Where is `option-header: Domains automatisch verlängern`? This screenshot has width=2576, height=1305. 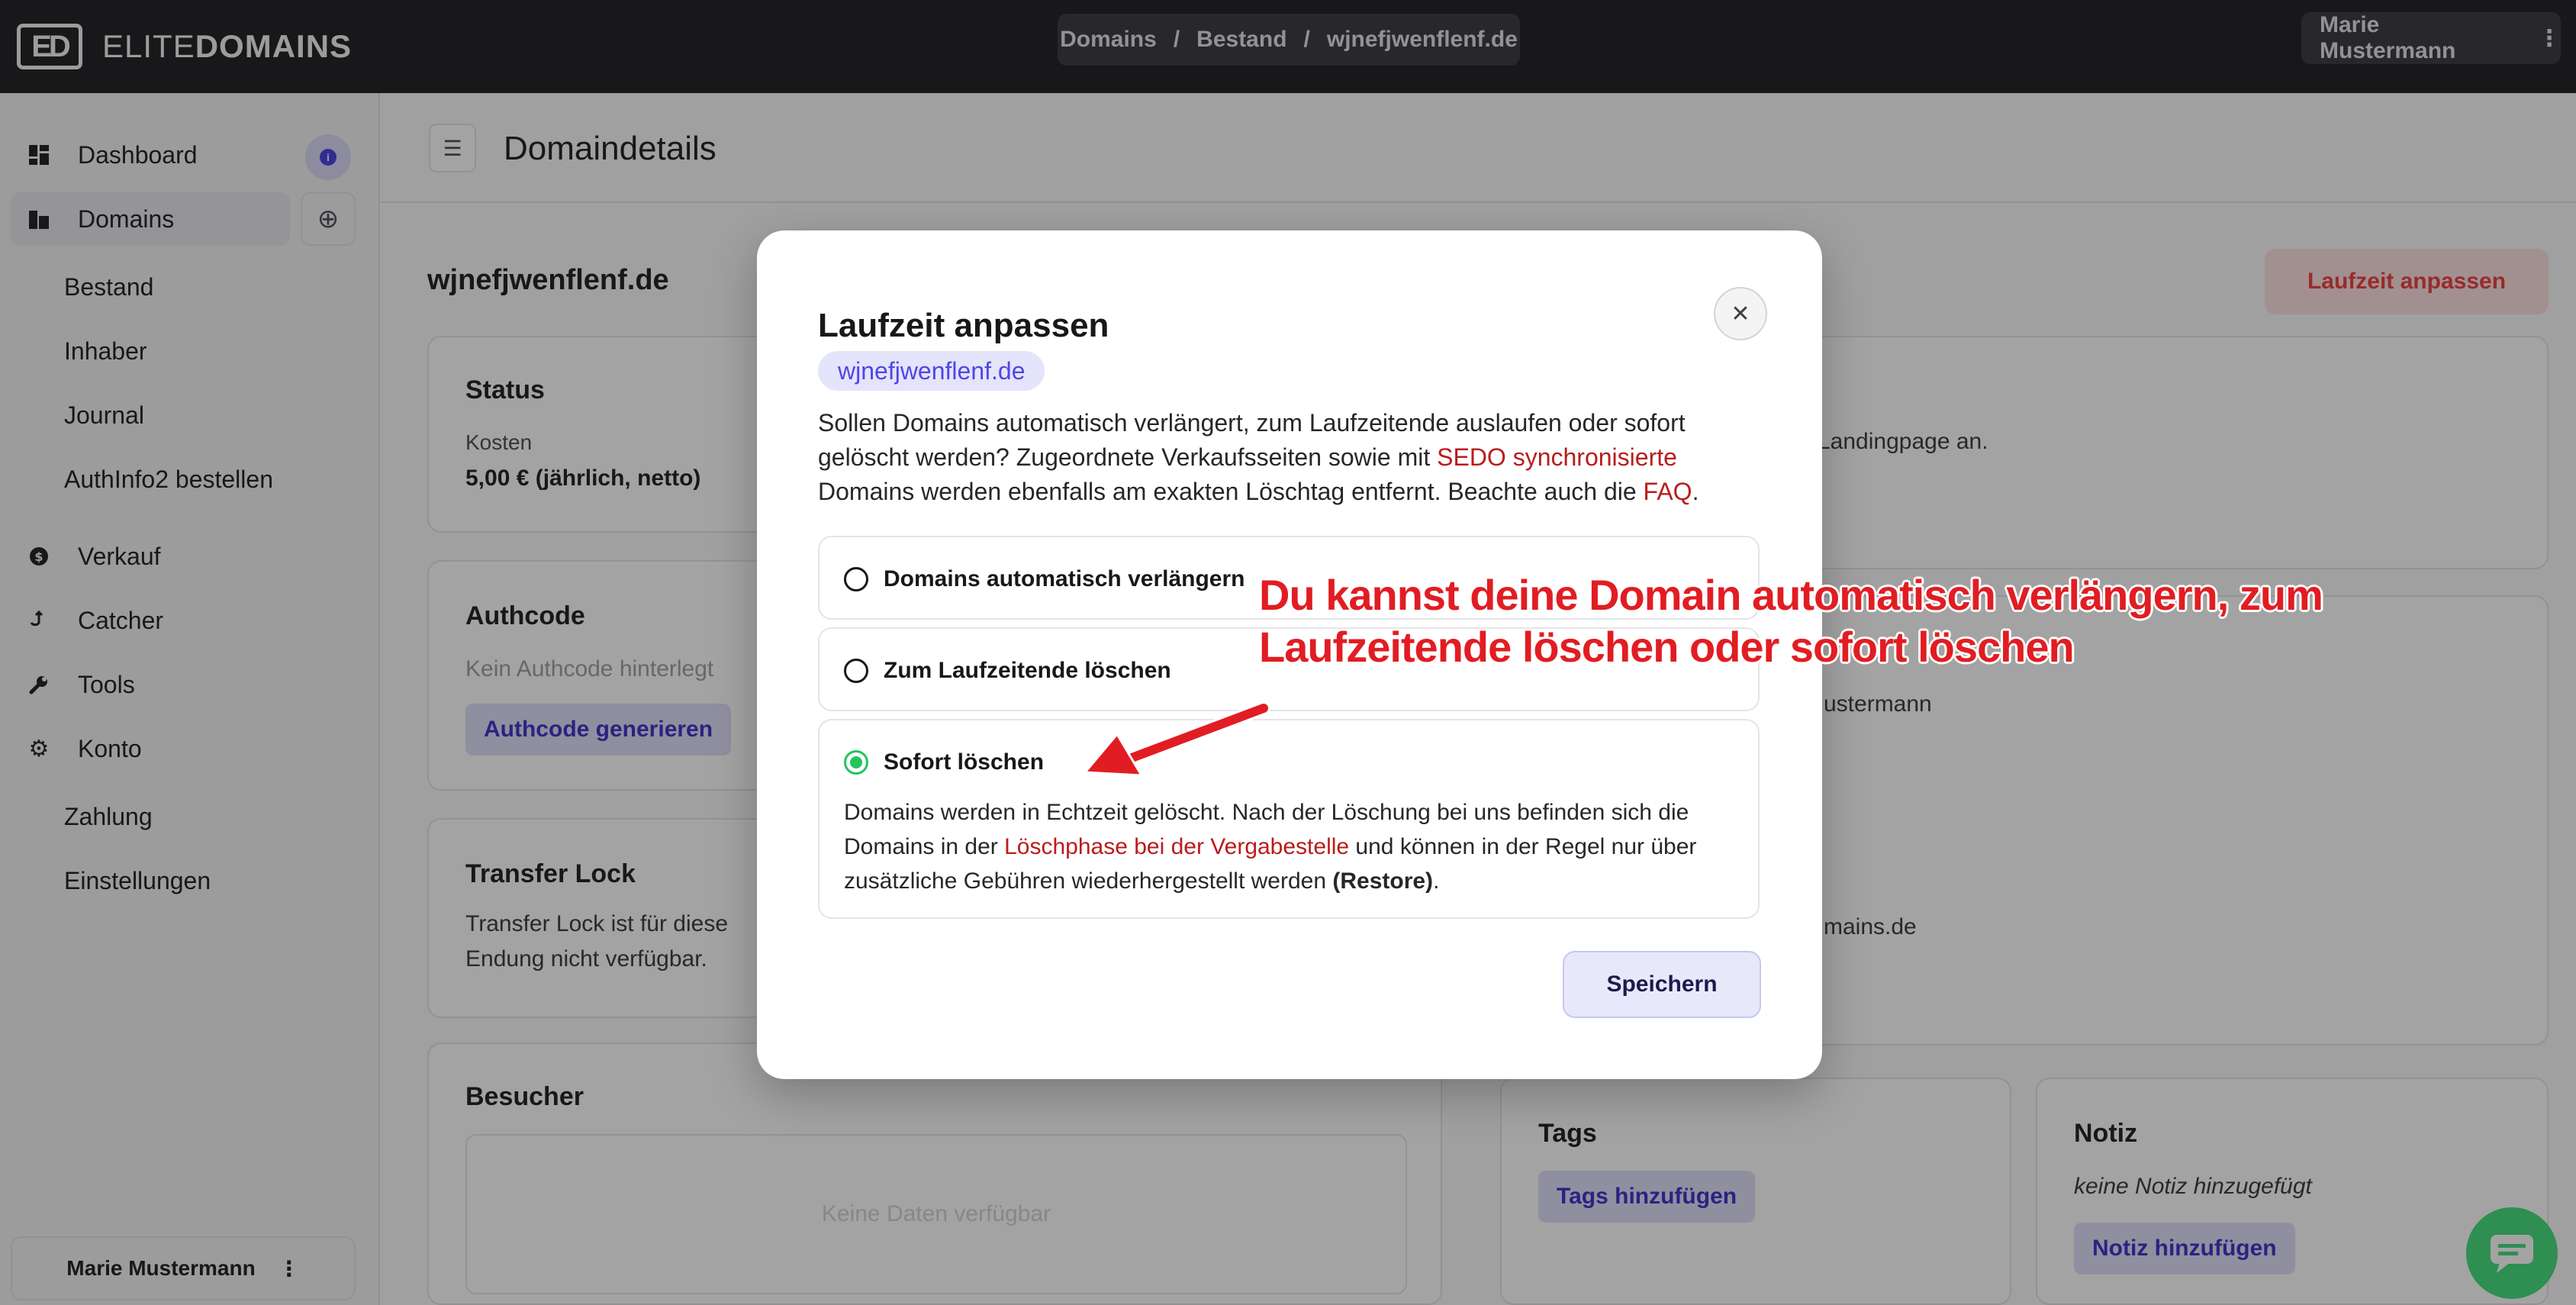
option-header: Domains automatisch verlängern is located at coordinates (1044, 579).